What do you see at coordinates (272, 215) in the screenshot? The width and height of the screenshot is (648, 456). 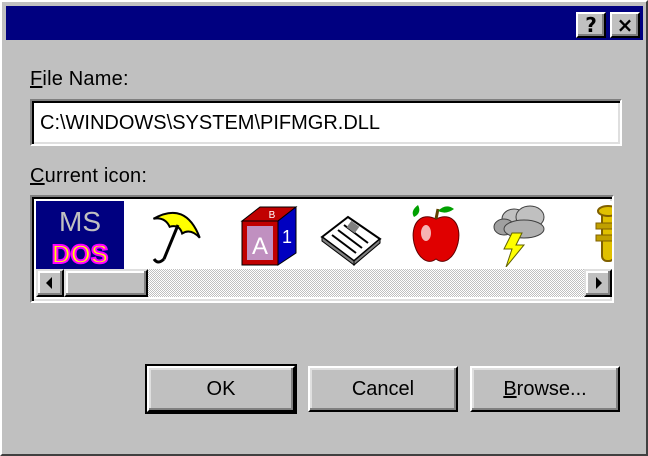 I see `svg-text: B` at bounding box center [272, 215].